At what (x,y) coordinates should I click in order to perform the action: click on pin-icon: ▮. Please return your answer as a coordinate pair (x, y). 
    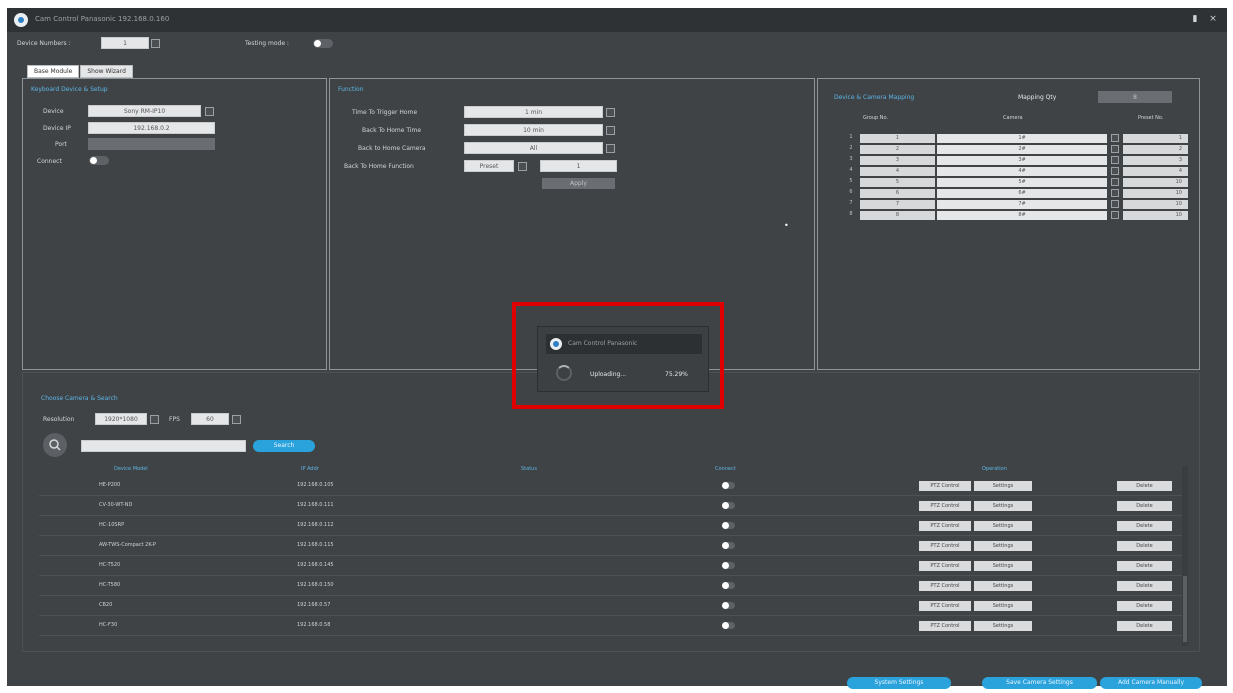
    Looking at the image, I should click on (1195, 19).